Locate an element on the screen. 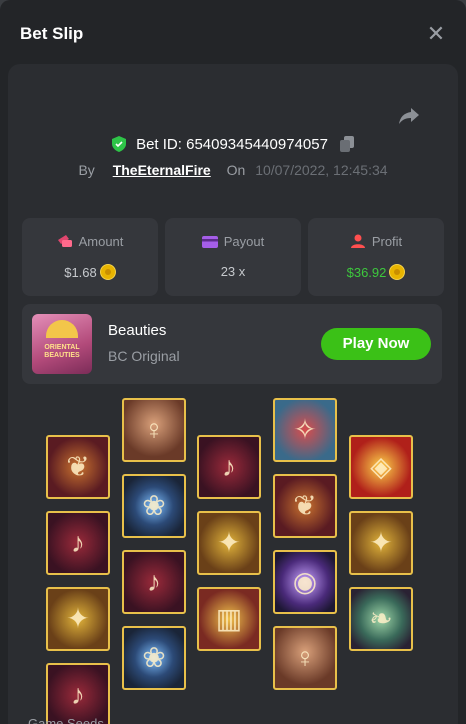  bet-id-text: Bet ID: 65409345440974057 is located at coordinates (232, 144).